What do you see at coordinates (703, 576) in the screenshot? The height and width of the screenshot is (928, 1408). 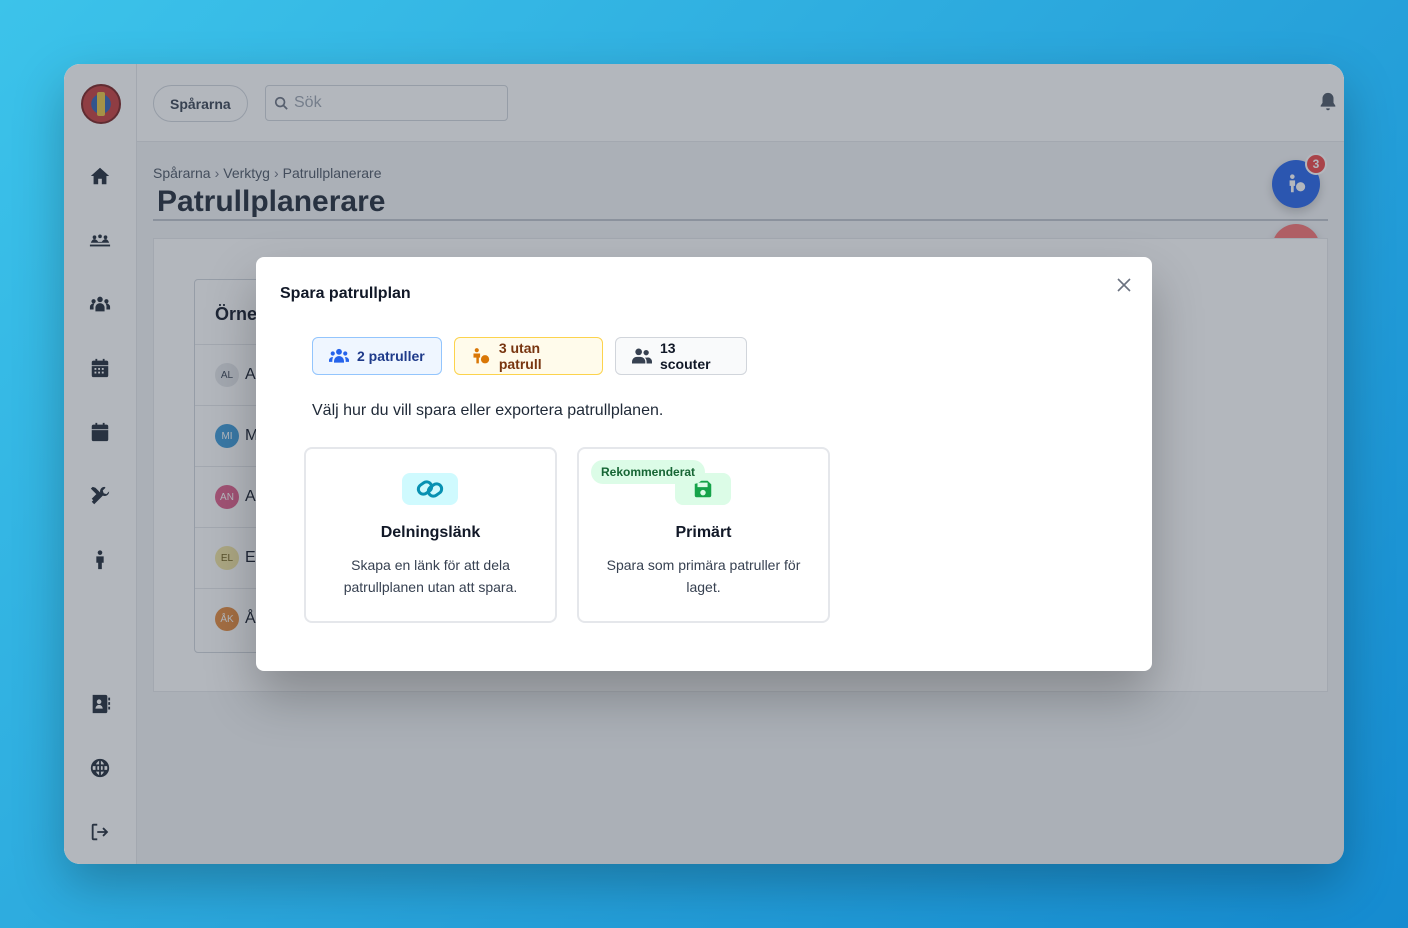 I see `save-primary-description: Spara som primära patruller för laget.` at bounding box center [703, 576].